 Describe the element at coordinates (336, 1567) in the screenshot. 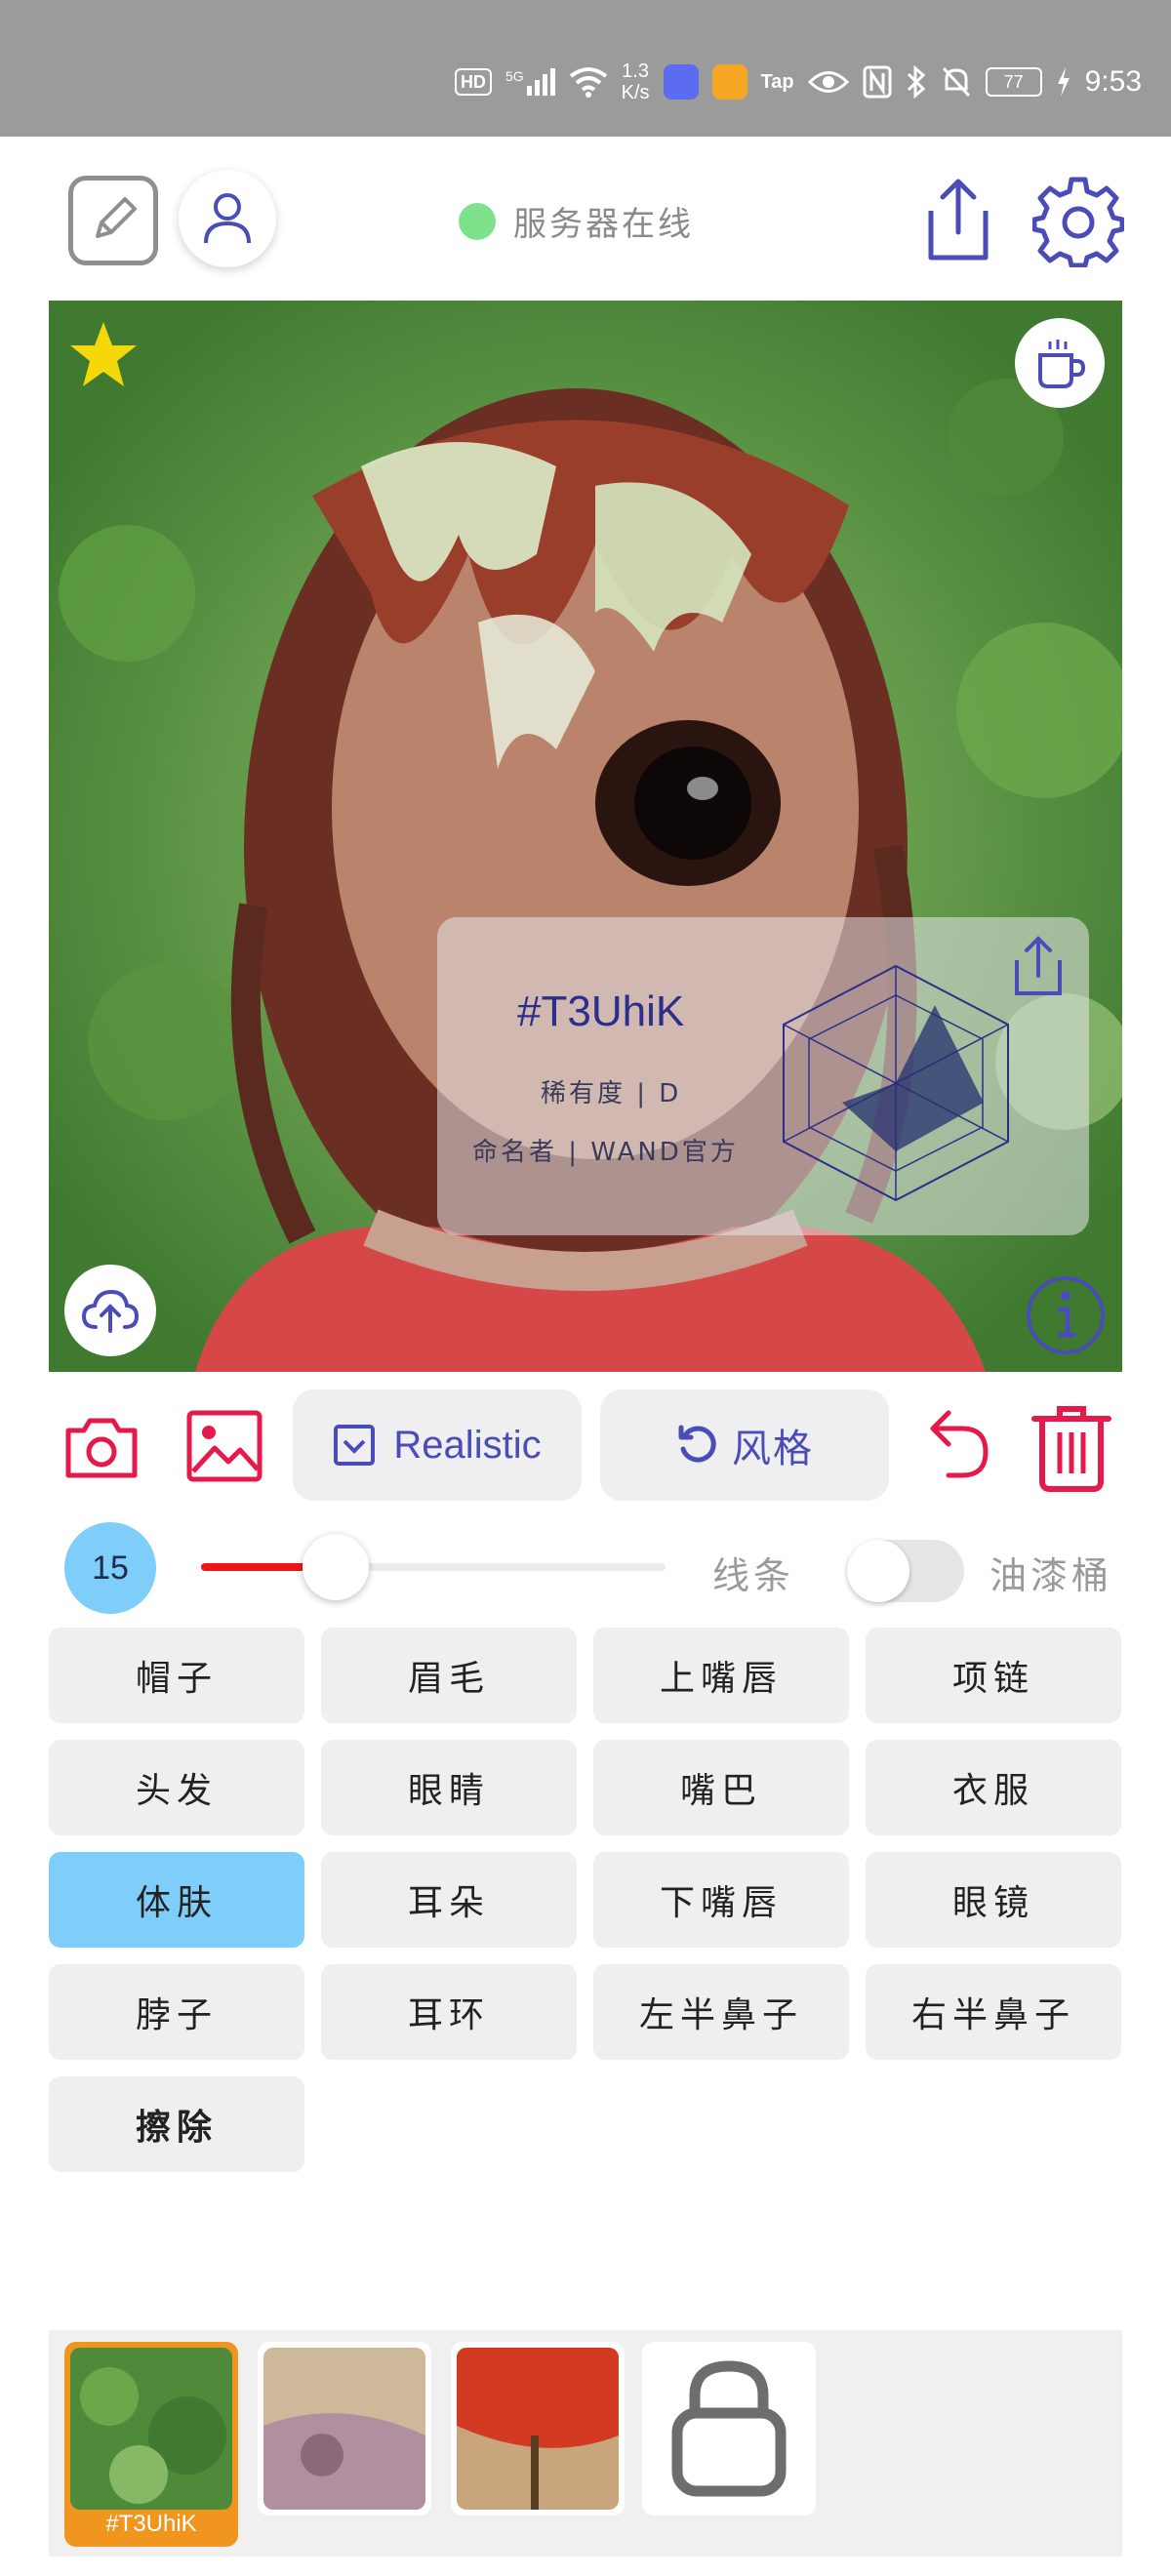

I see `slider-knob` at that location.